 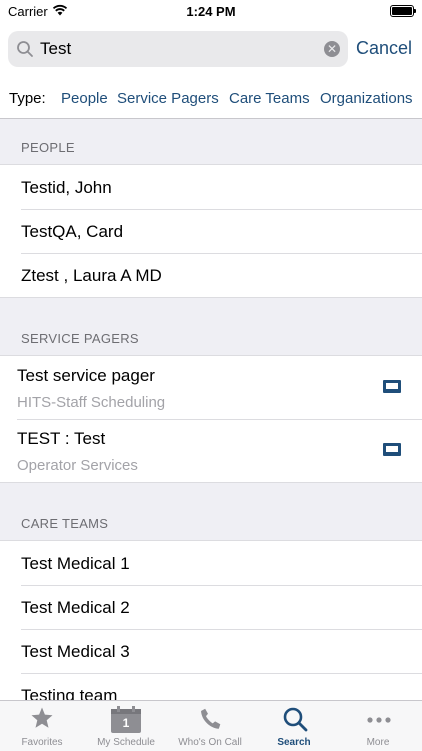 I want to click on clock: 1:24 PM, so click(x=211, y=11).